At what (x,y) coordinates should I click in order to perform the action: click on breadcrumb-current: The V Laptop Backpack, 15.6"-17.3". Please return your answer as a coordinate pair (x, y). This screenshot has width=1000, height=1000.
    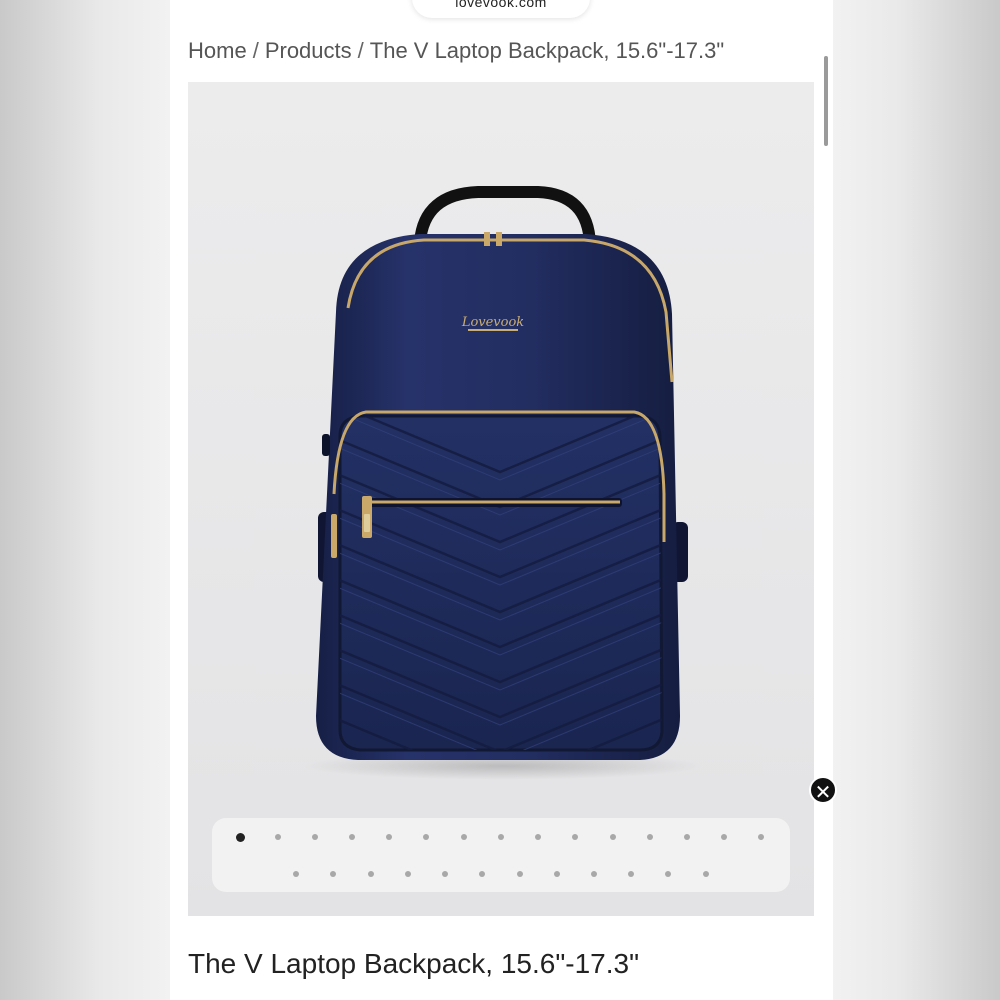
    Looking at the image, I should click on (547, 50).